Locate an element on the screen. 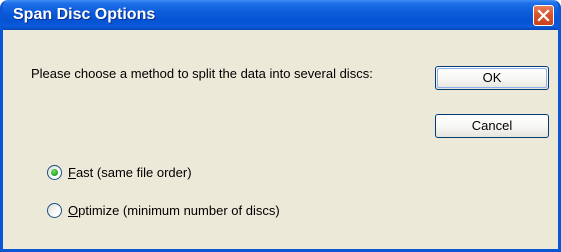 The height and width of the screenshot is (252, 561). ok-button: OK is located at coordinates (492, 78).